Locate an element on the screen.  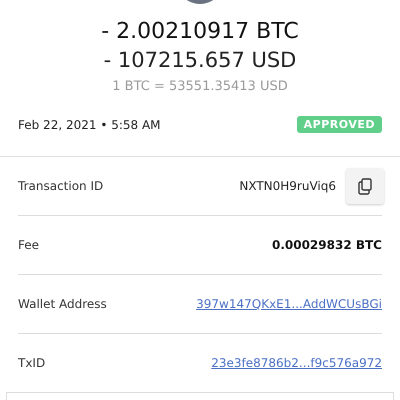
detail-link: 397w147QKxE1...AddWCUsBGi is located at coordinates (289, 304).